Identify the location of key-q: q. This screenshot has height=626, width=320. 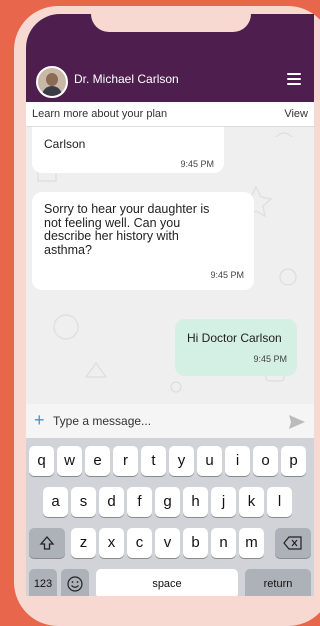
(41, 461).